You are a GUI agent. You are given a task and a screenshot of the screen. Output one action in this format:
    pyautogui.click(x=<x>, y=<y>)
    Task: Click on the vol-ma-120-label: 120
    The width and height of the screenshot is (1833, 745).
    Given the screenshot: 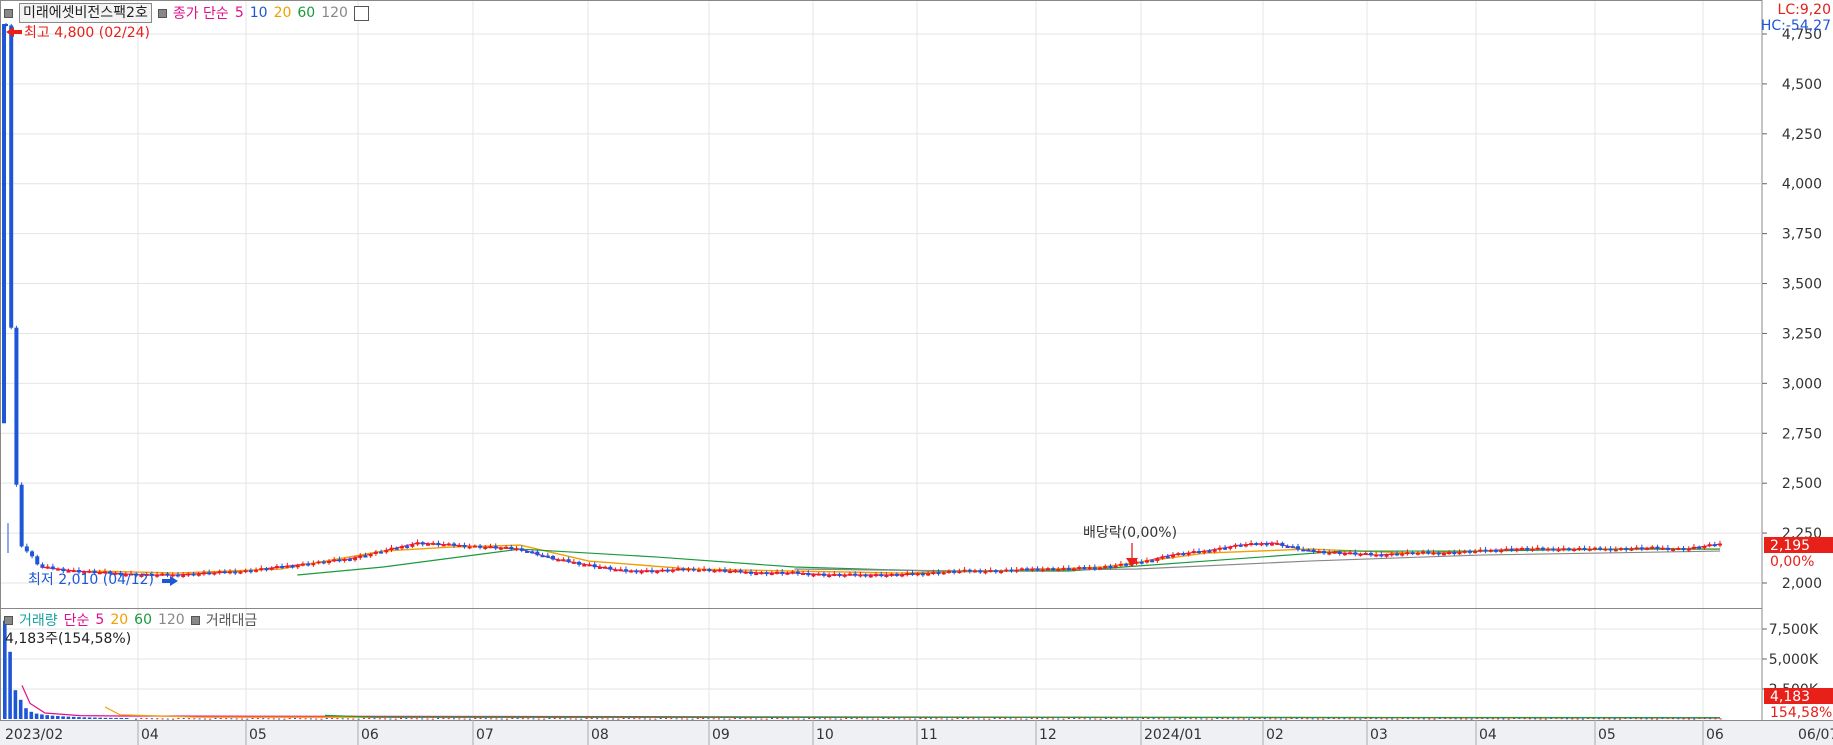 What is the action you would take?
    pyautogui.click(x=171, y=620)
    